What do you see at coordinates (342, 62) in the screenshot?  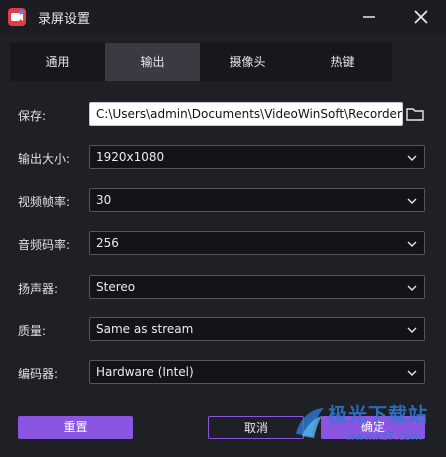 I see `tab-hotkeys: 热键` at bounding box center [342, 62].